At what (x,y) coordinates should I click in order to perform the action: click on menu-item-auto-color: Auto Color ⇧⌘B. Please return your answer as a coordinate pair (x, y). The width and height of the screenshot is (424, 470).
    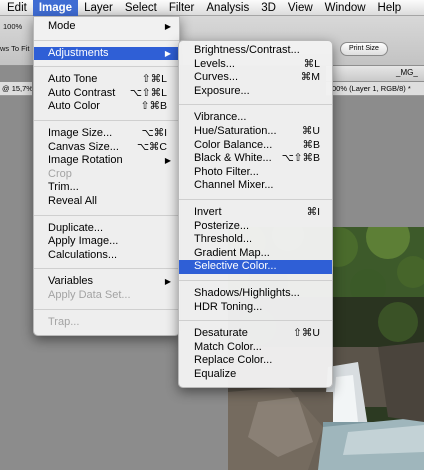
    Looking at the image, I should click on (106, 107).